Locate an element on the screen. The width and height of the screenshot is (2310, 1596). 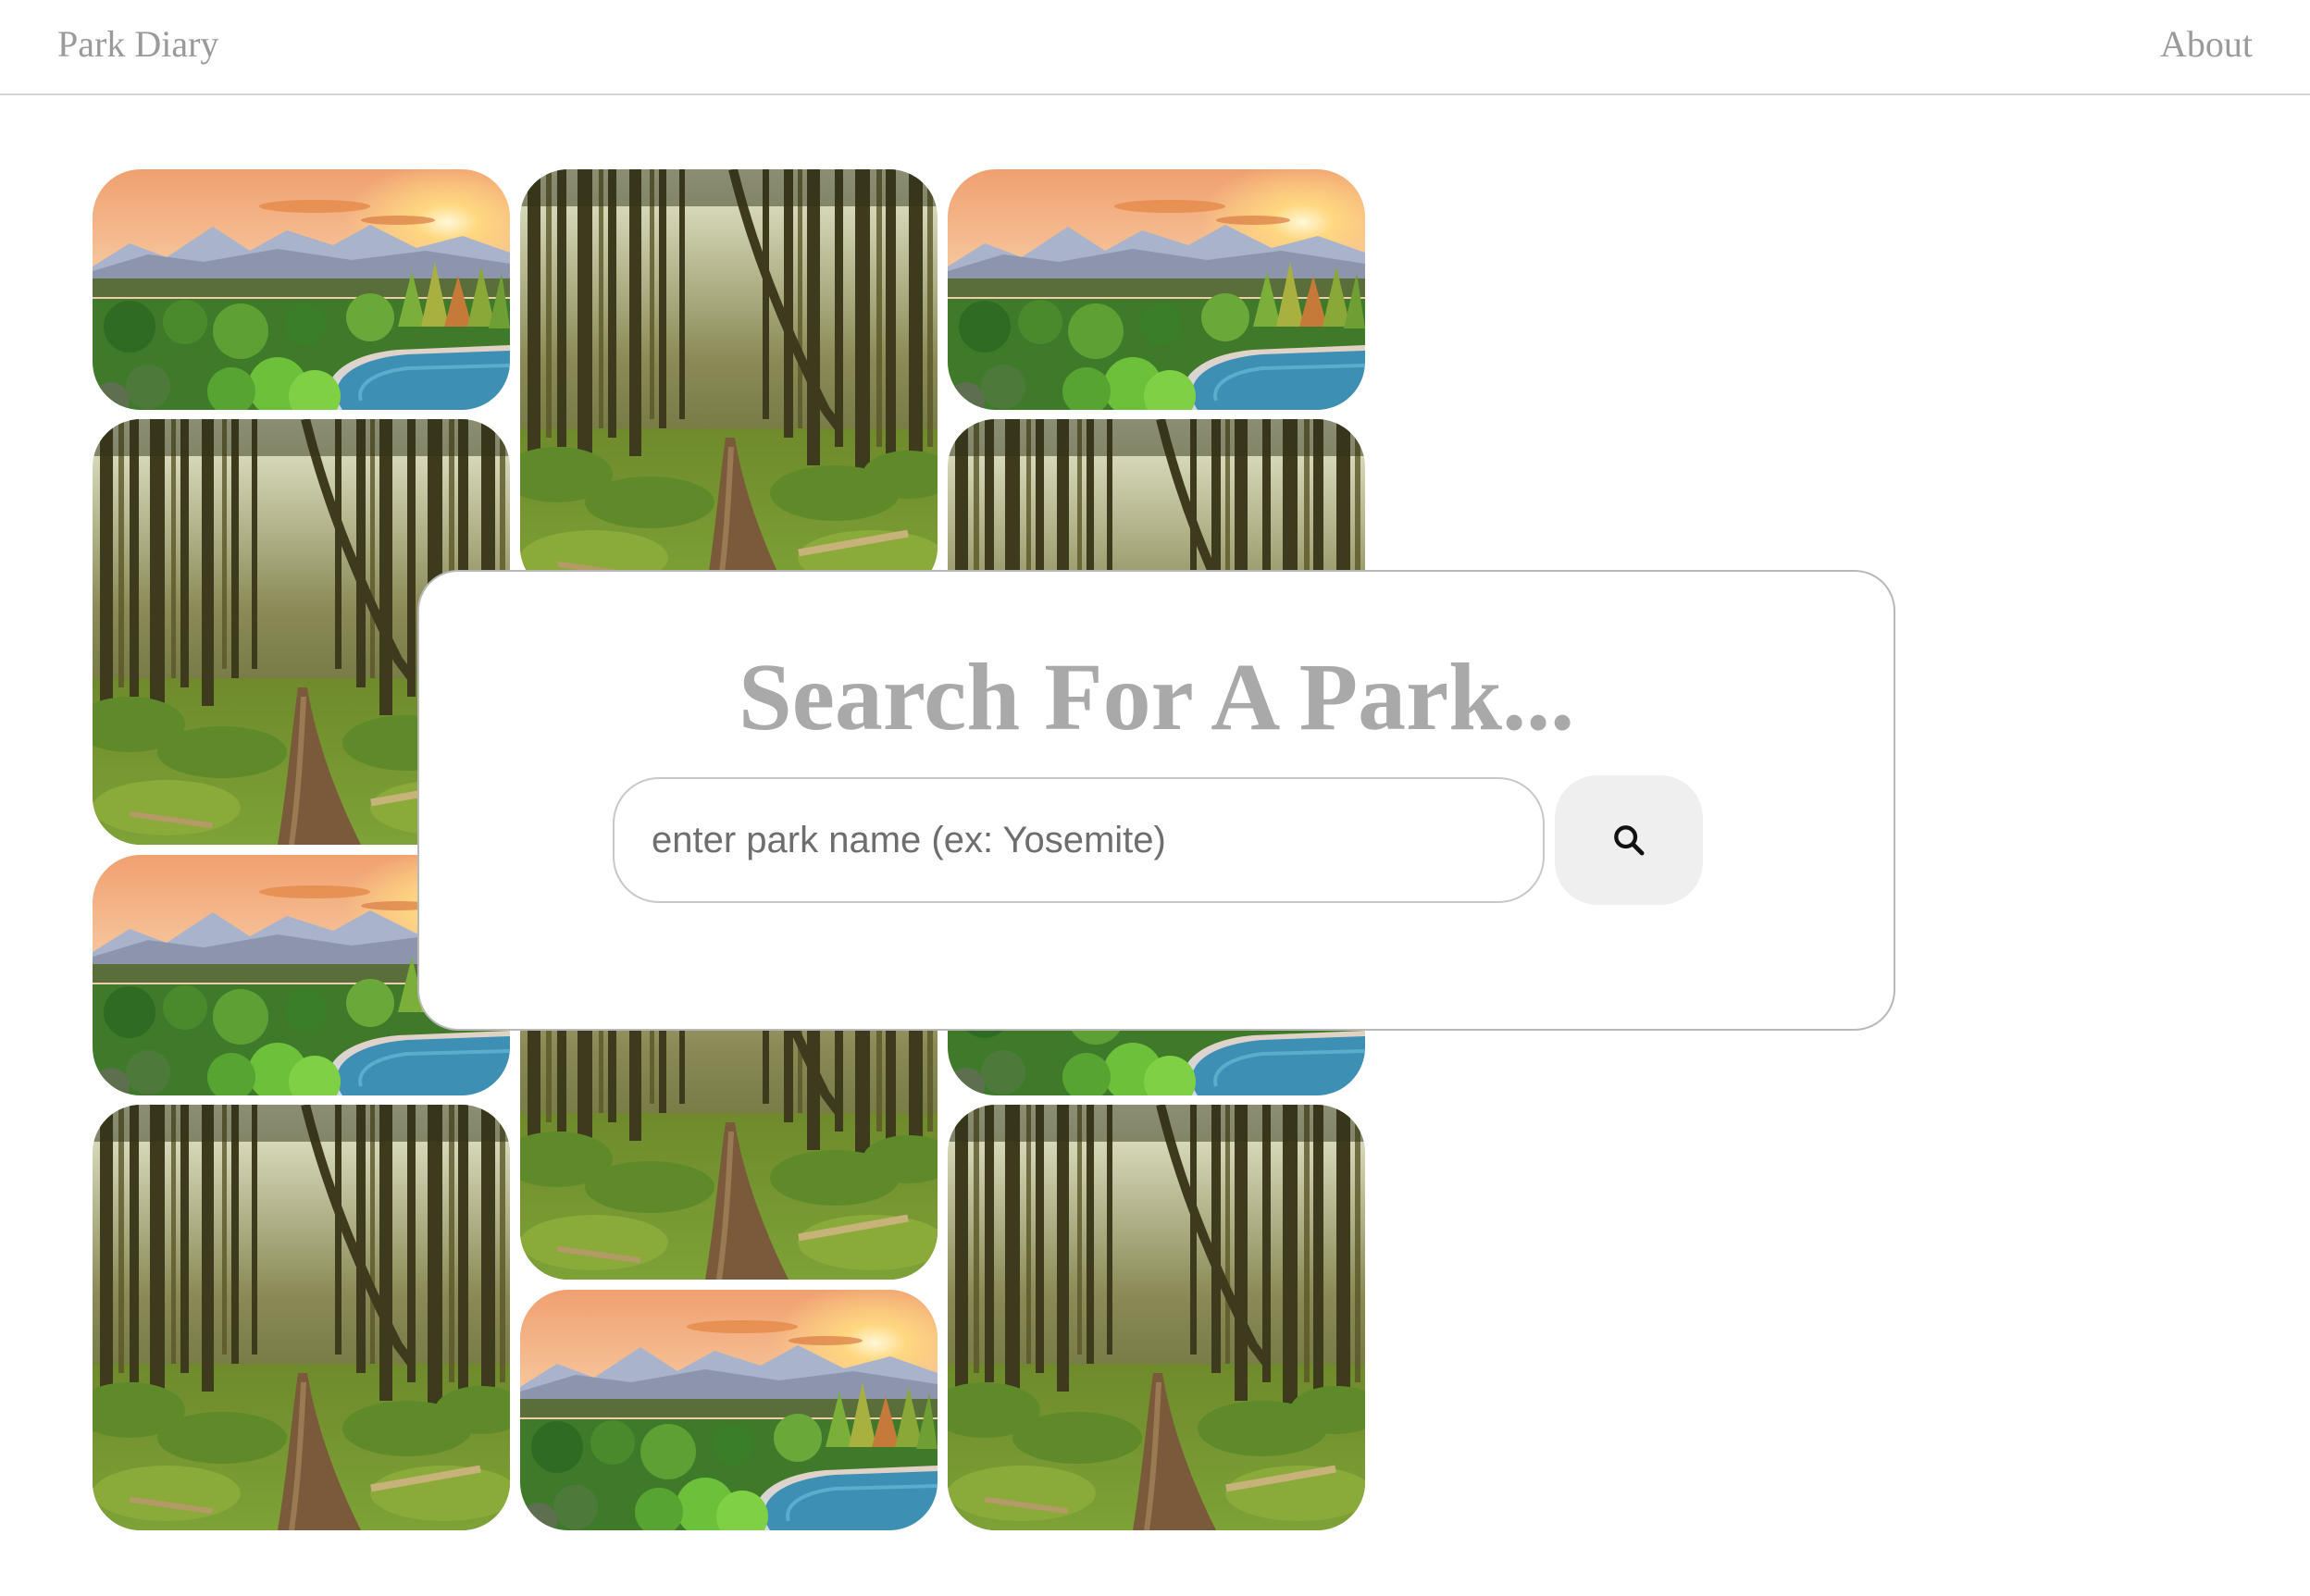
top-navbar: Park Diary About is located at coordinates (1155, 48).